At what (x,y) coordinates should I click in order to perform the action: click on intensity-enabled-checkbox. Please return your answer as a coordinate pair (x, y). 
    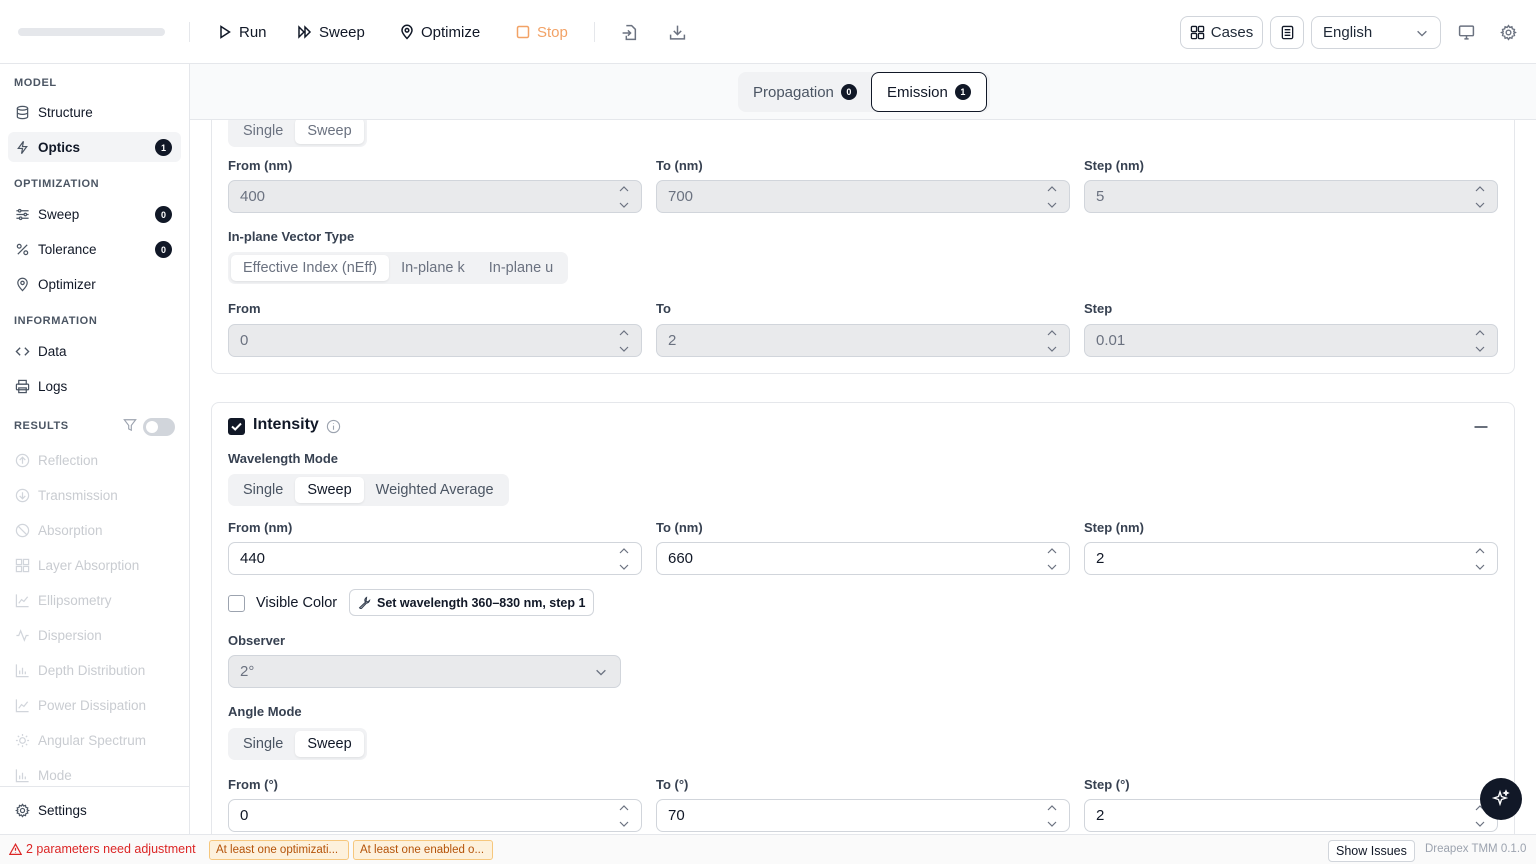
    Looking at the image, I should click on (236, 426).